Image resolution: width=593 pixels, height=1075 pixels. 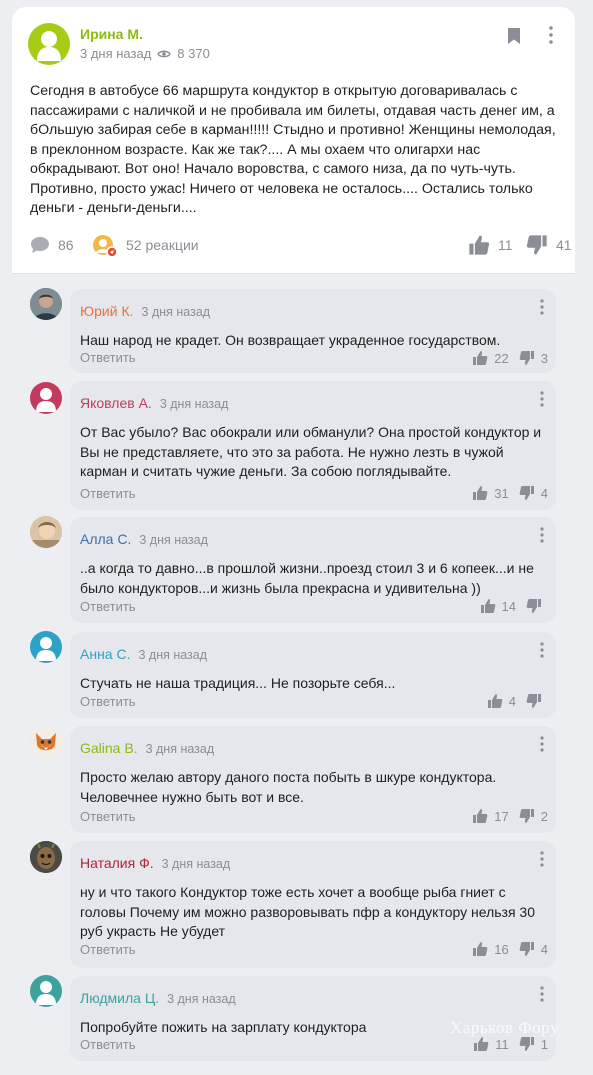 What do you see at coordinates (164, 53) in the screenshot?
I see `eye-icon` at bounding box center [164, 53].